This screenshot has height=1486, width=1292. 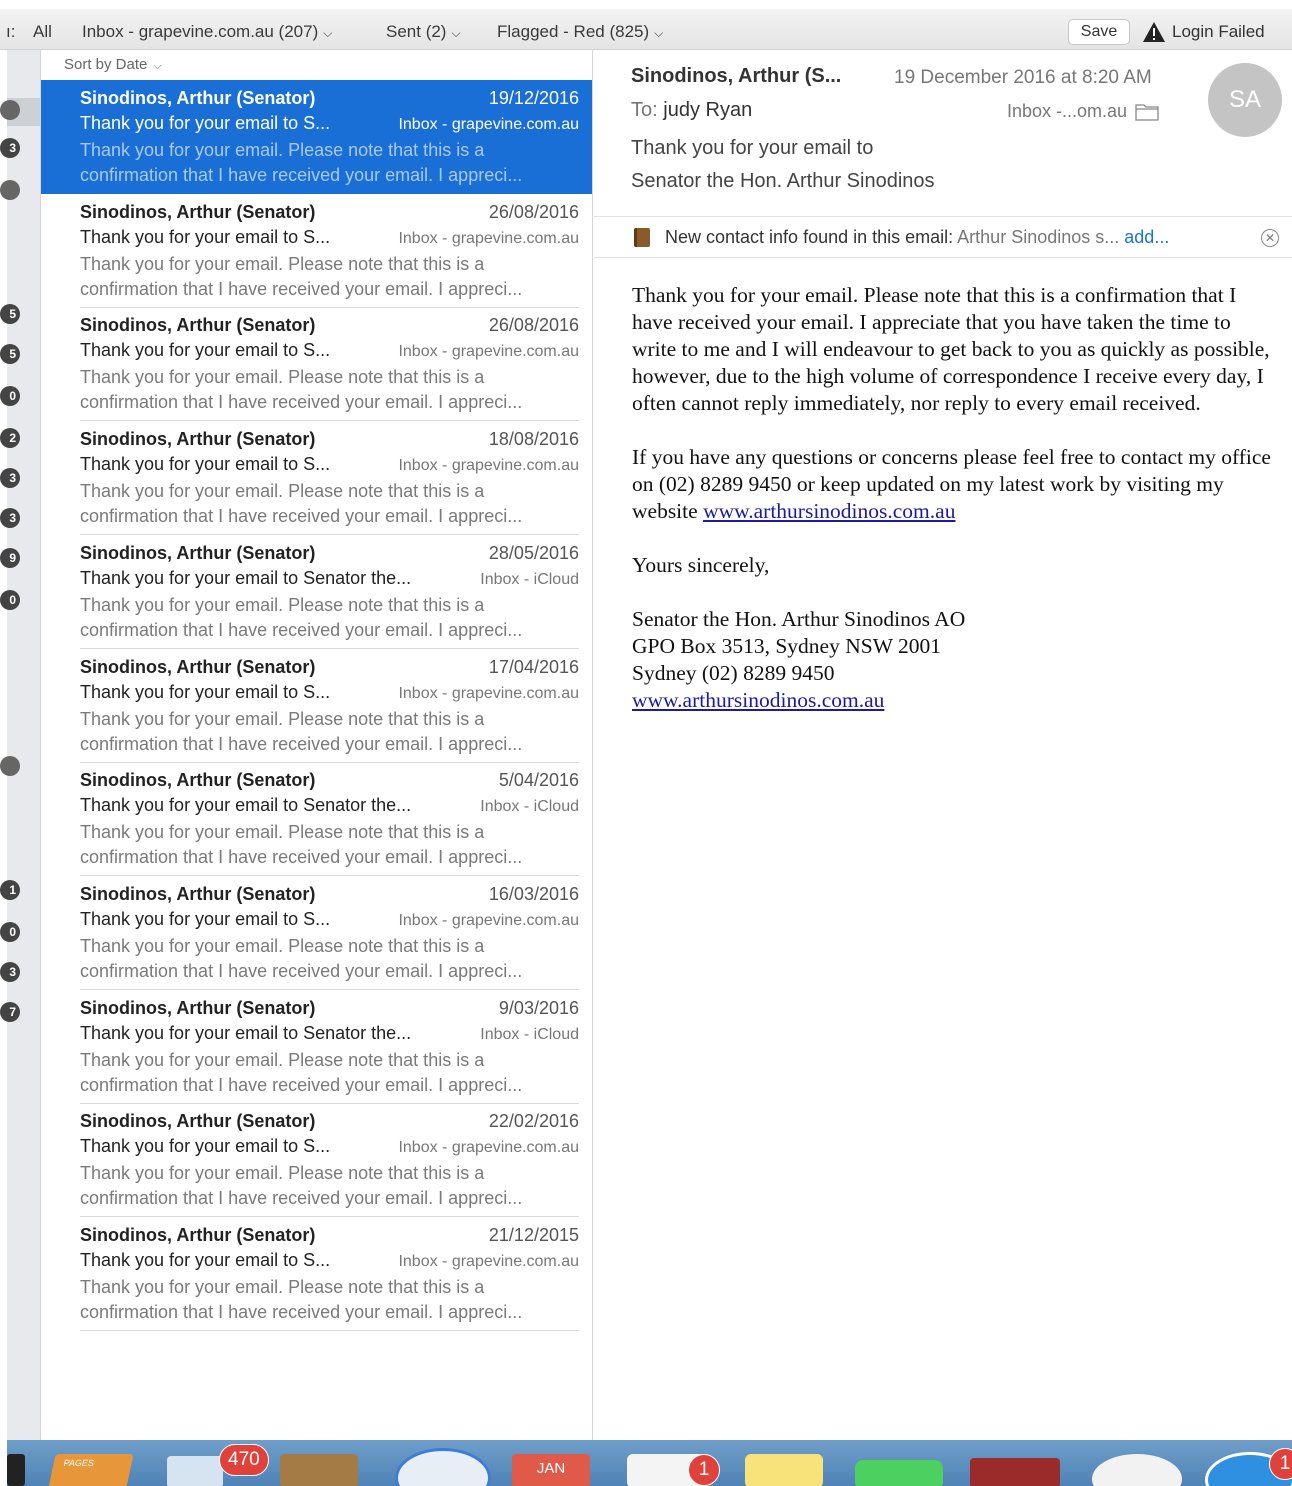 I want to click on mail-app-icon, so click(x=195, y=1471).